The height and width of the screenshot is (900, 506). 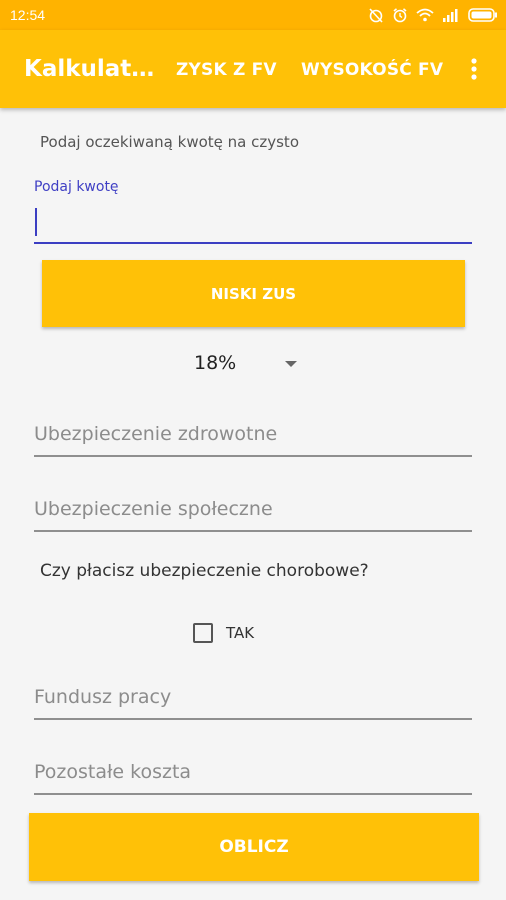 I want to click on social-insurance-placeholder: Ubezpieczenie społeczne, so click(x=153, y=509).